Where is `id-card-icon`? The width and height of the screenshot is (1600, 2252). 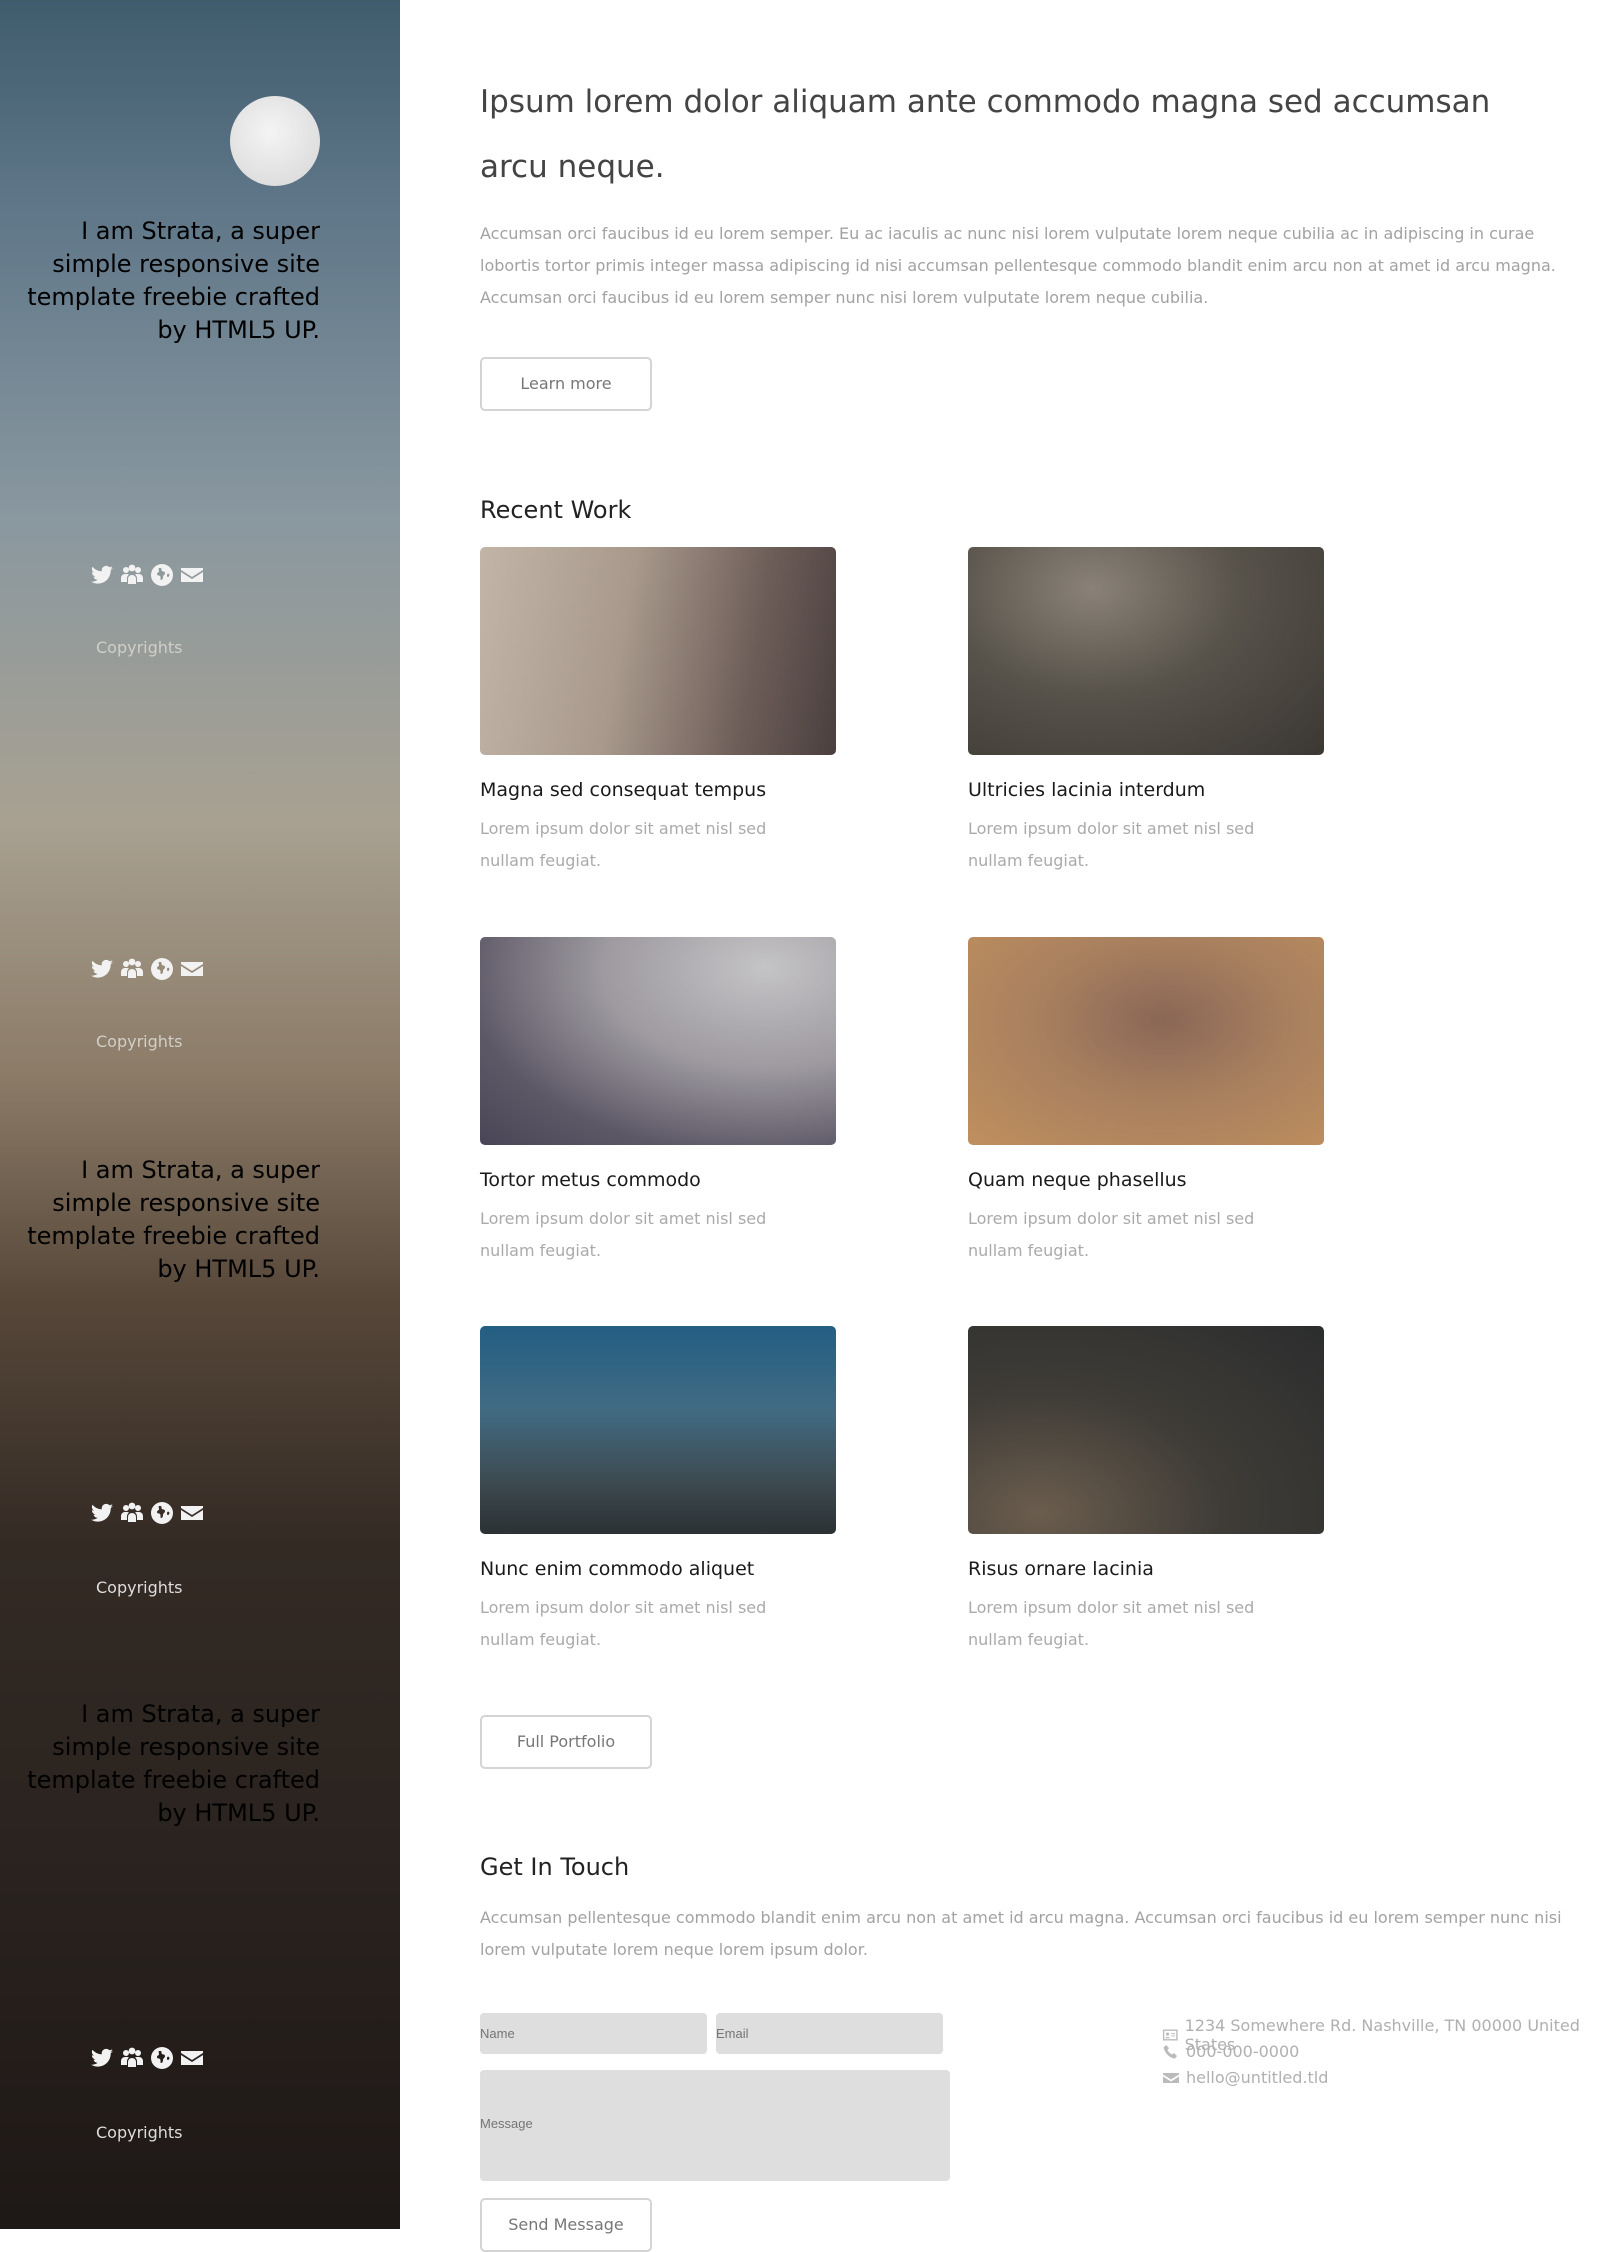
id-card-icon is located at coordinates (1170, 2035).